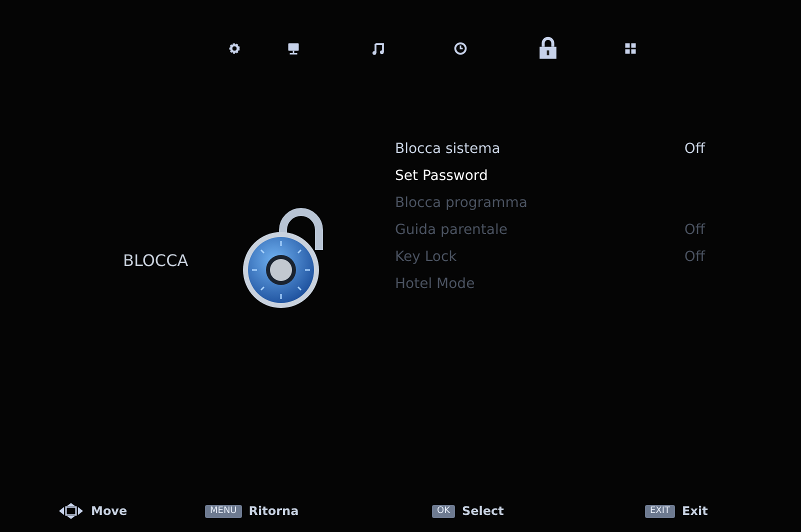  What do you see at coordinates (234, 48) in the screenshot?
I see `gear-icon` at bounding box center [234, 48].